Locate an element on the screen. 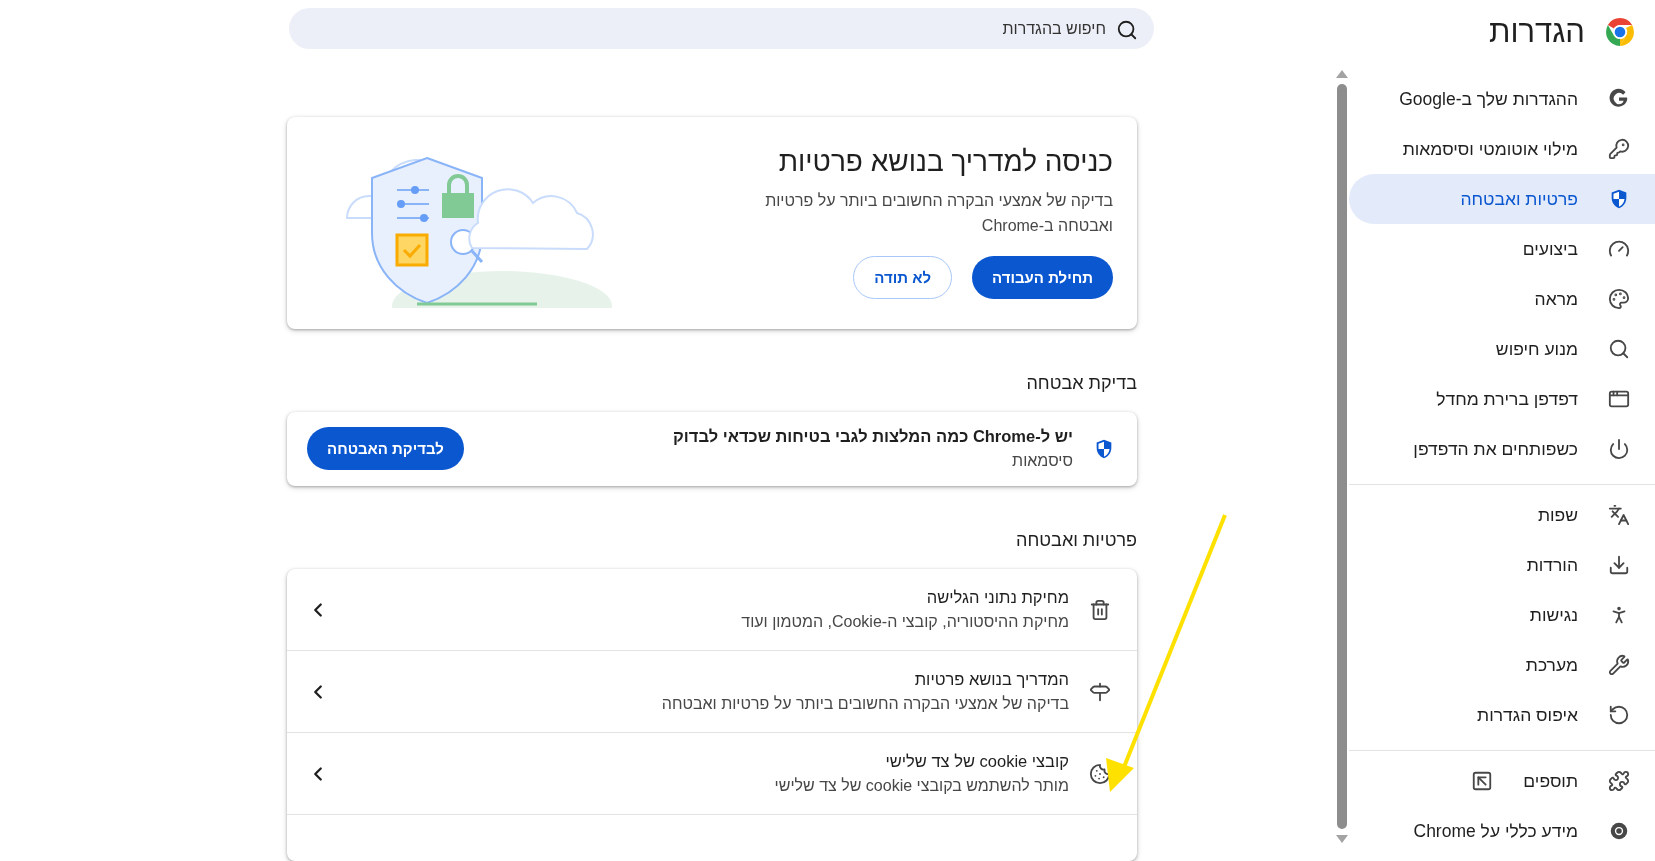  search-field: חיפוש בהגדרות is located at coordinates (721, 29).